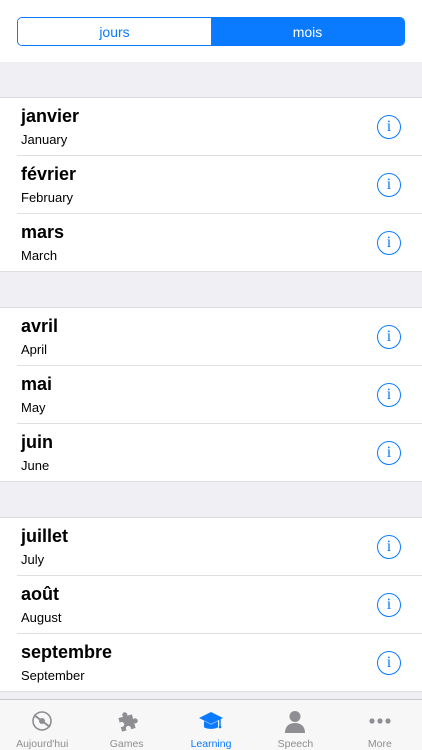  What do you see at coordinates (41, 617) in the screenshot?
I see `month-english: August` at bounding box center [41, 617].